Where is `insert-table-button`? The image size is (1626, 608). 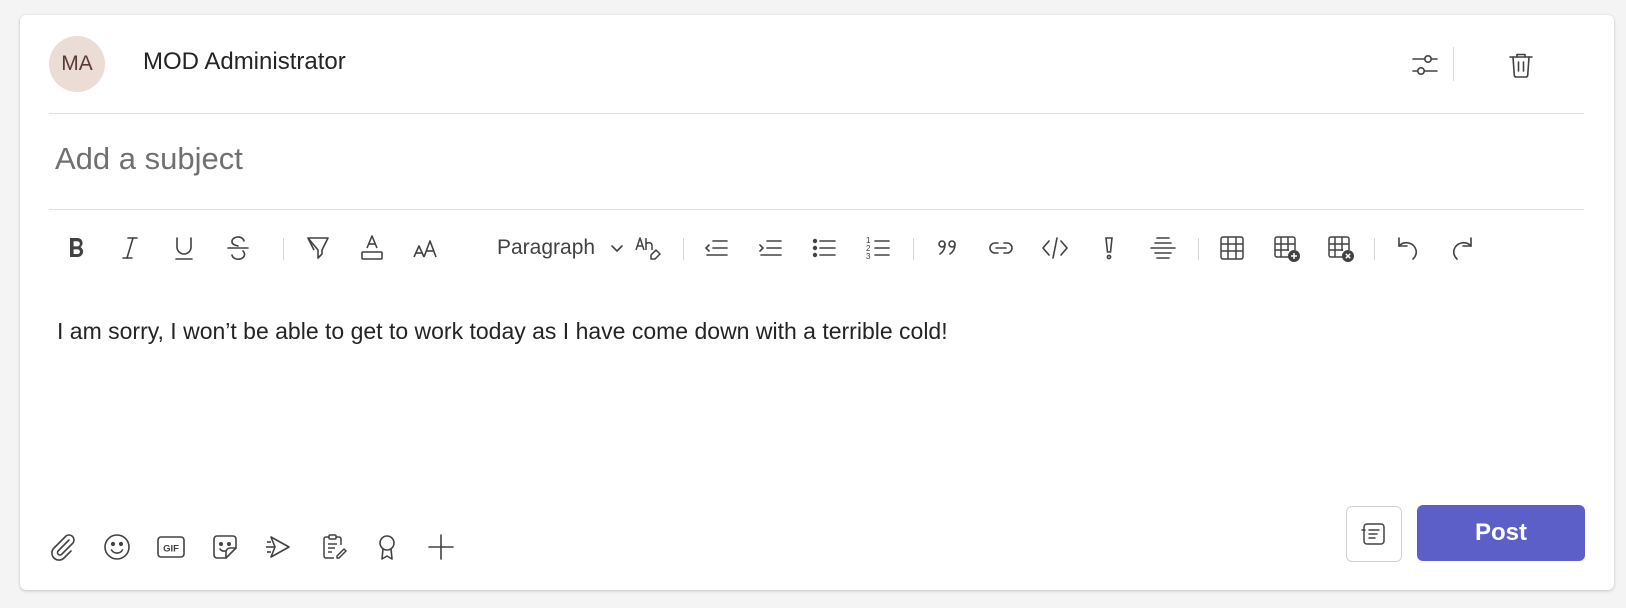
insert-table-button is located at coordinates (1232, 248).